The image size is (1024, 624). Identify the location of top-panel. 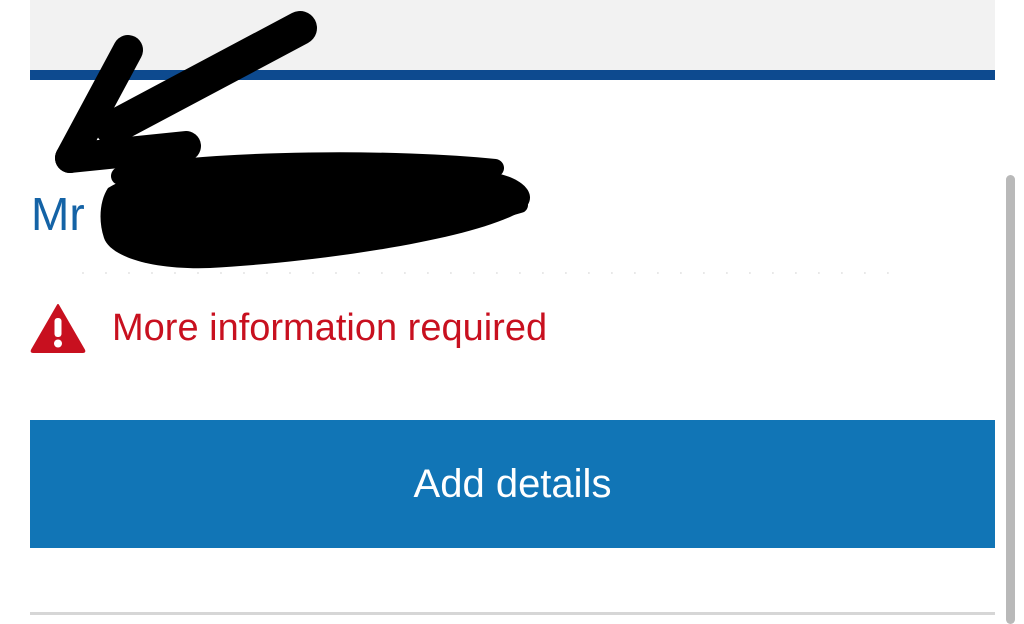
(512, 35).